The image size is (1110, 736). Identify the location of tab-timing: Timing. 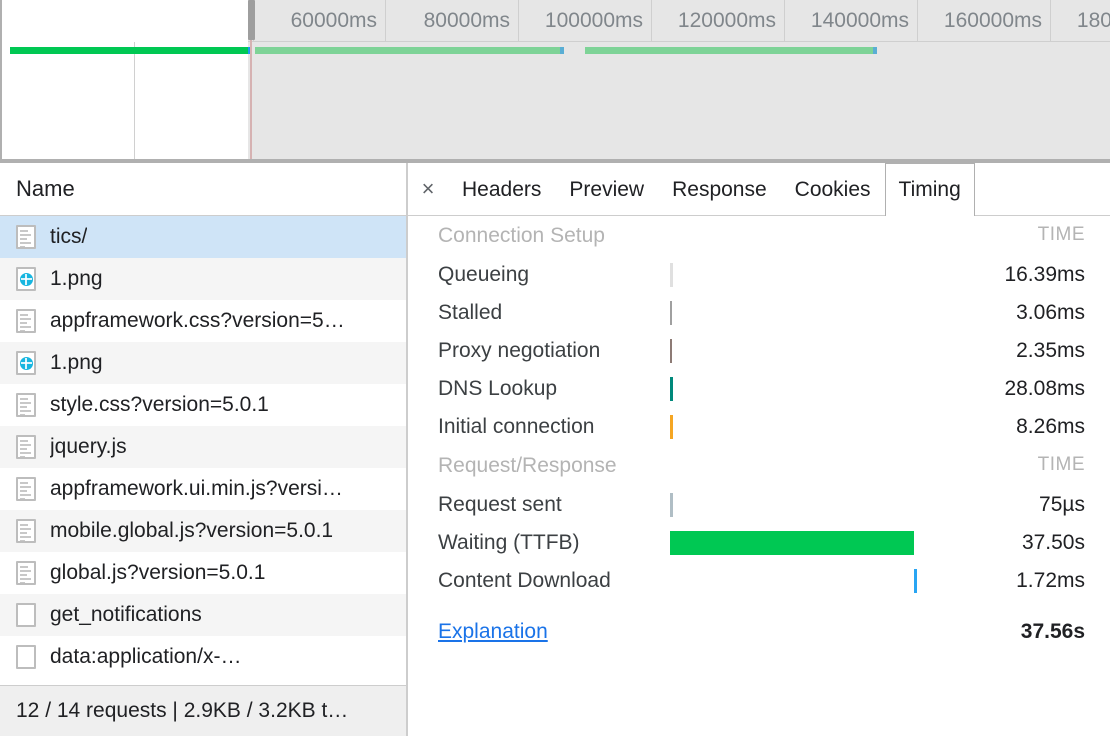
(929, 189).